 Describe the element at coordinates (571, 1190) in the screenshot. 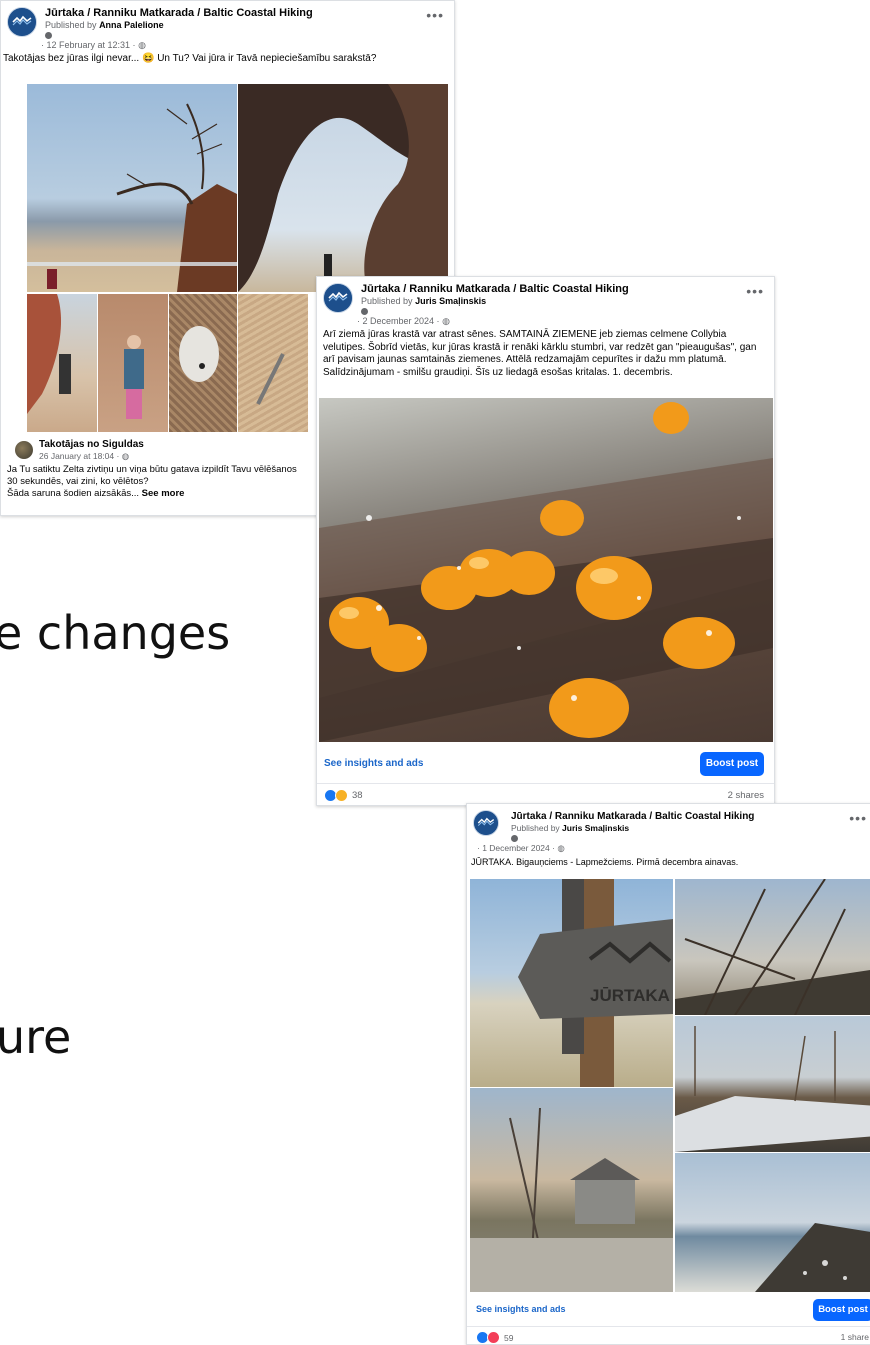

I see `post-photo-hut` at that location.